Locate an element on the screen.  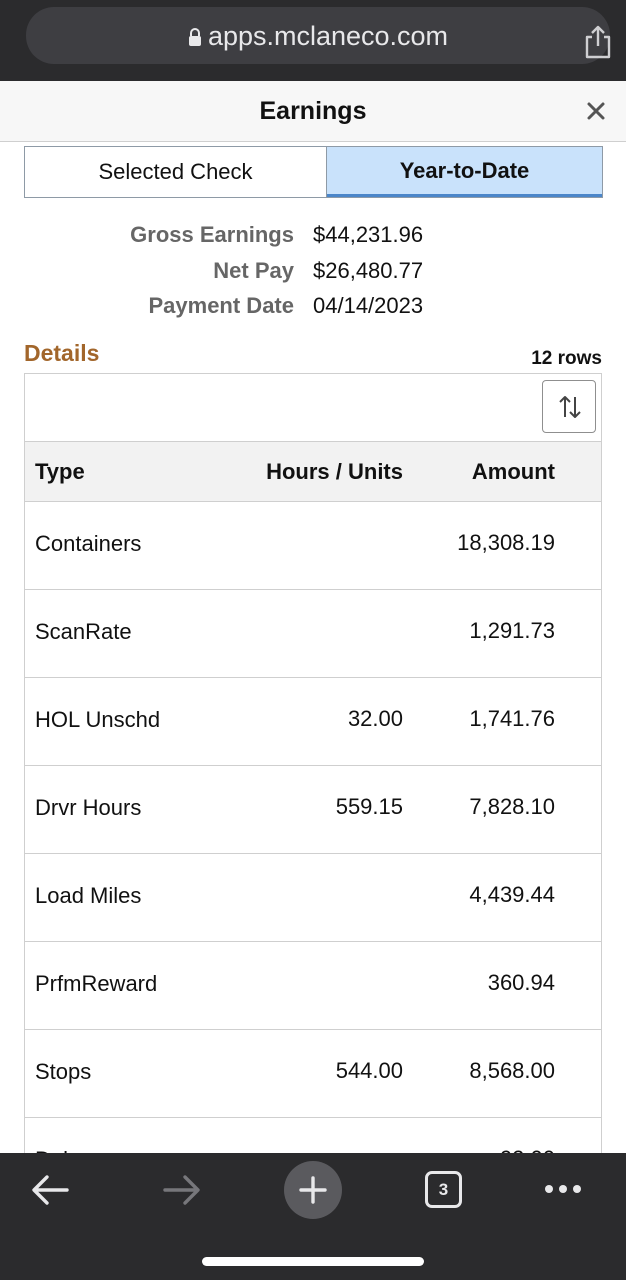
row-amount: 8,568.00 is located at coordinates (512, 1070).